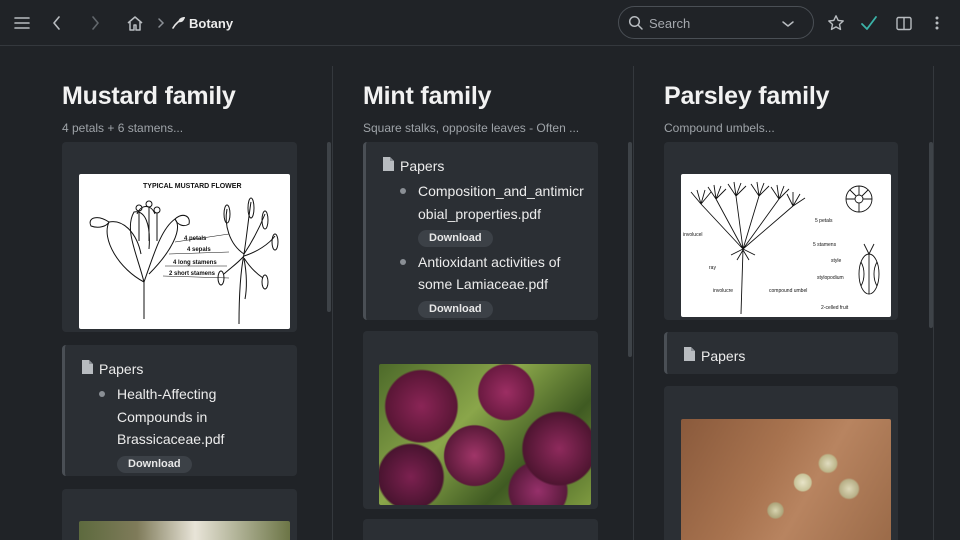  What do you see at coordinates (195, 263) in the screenshot?
I see `label-long-stamens: 4 long stamens` at bounding box center [195, 263].